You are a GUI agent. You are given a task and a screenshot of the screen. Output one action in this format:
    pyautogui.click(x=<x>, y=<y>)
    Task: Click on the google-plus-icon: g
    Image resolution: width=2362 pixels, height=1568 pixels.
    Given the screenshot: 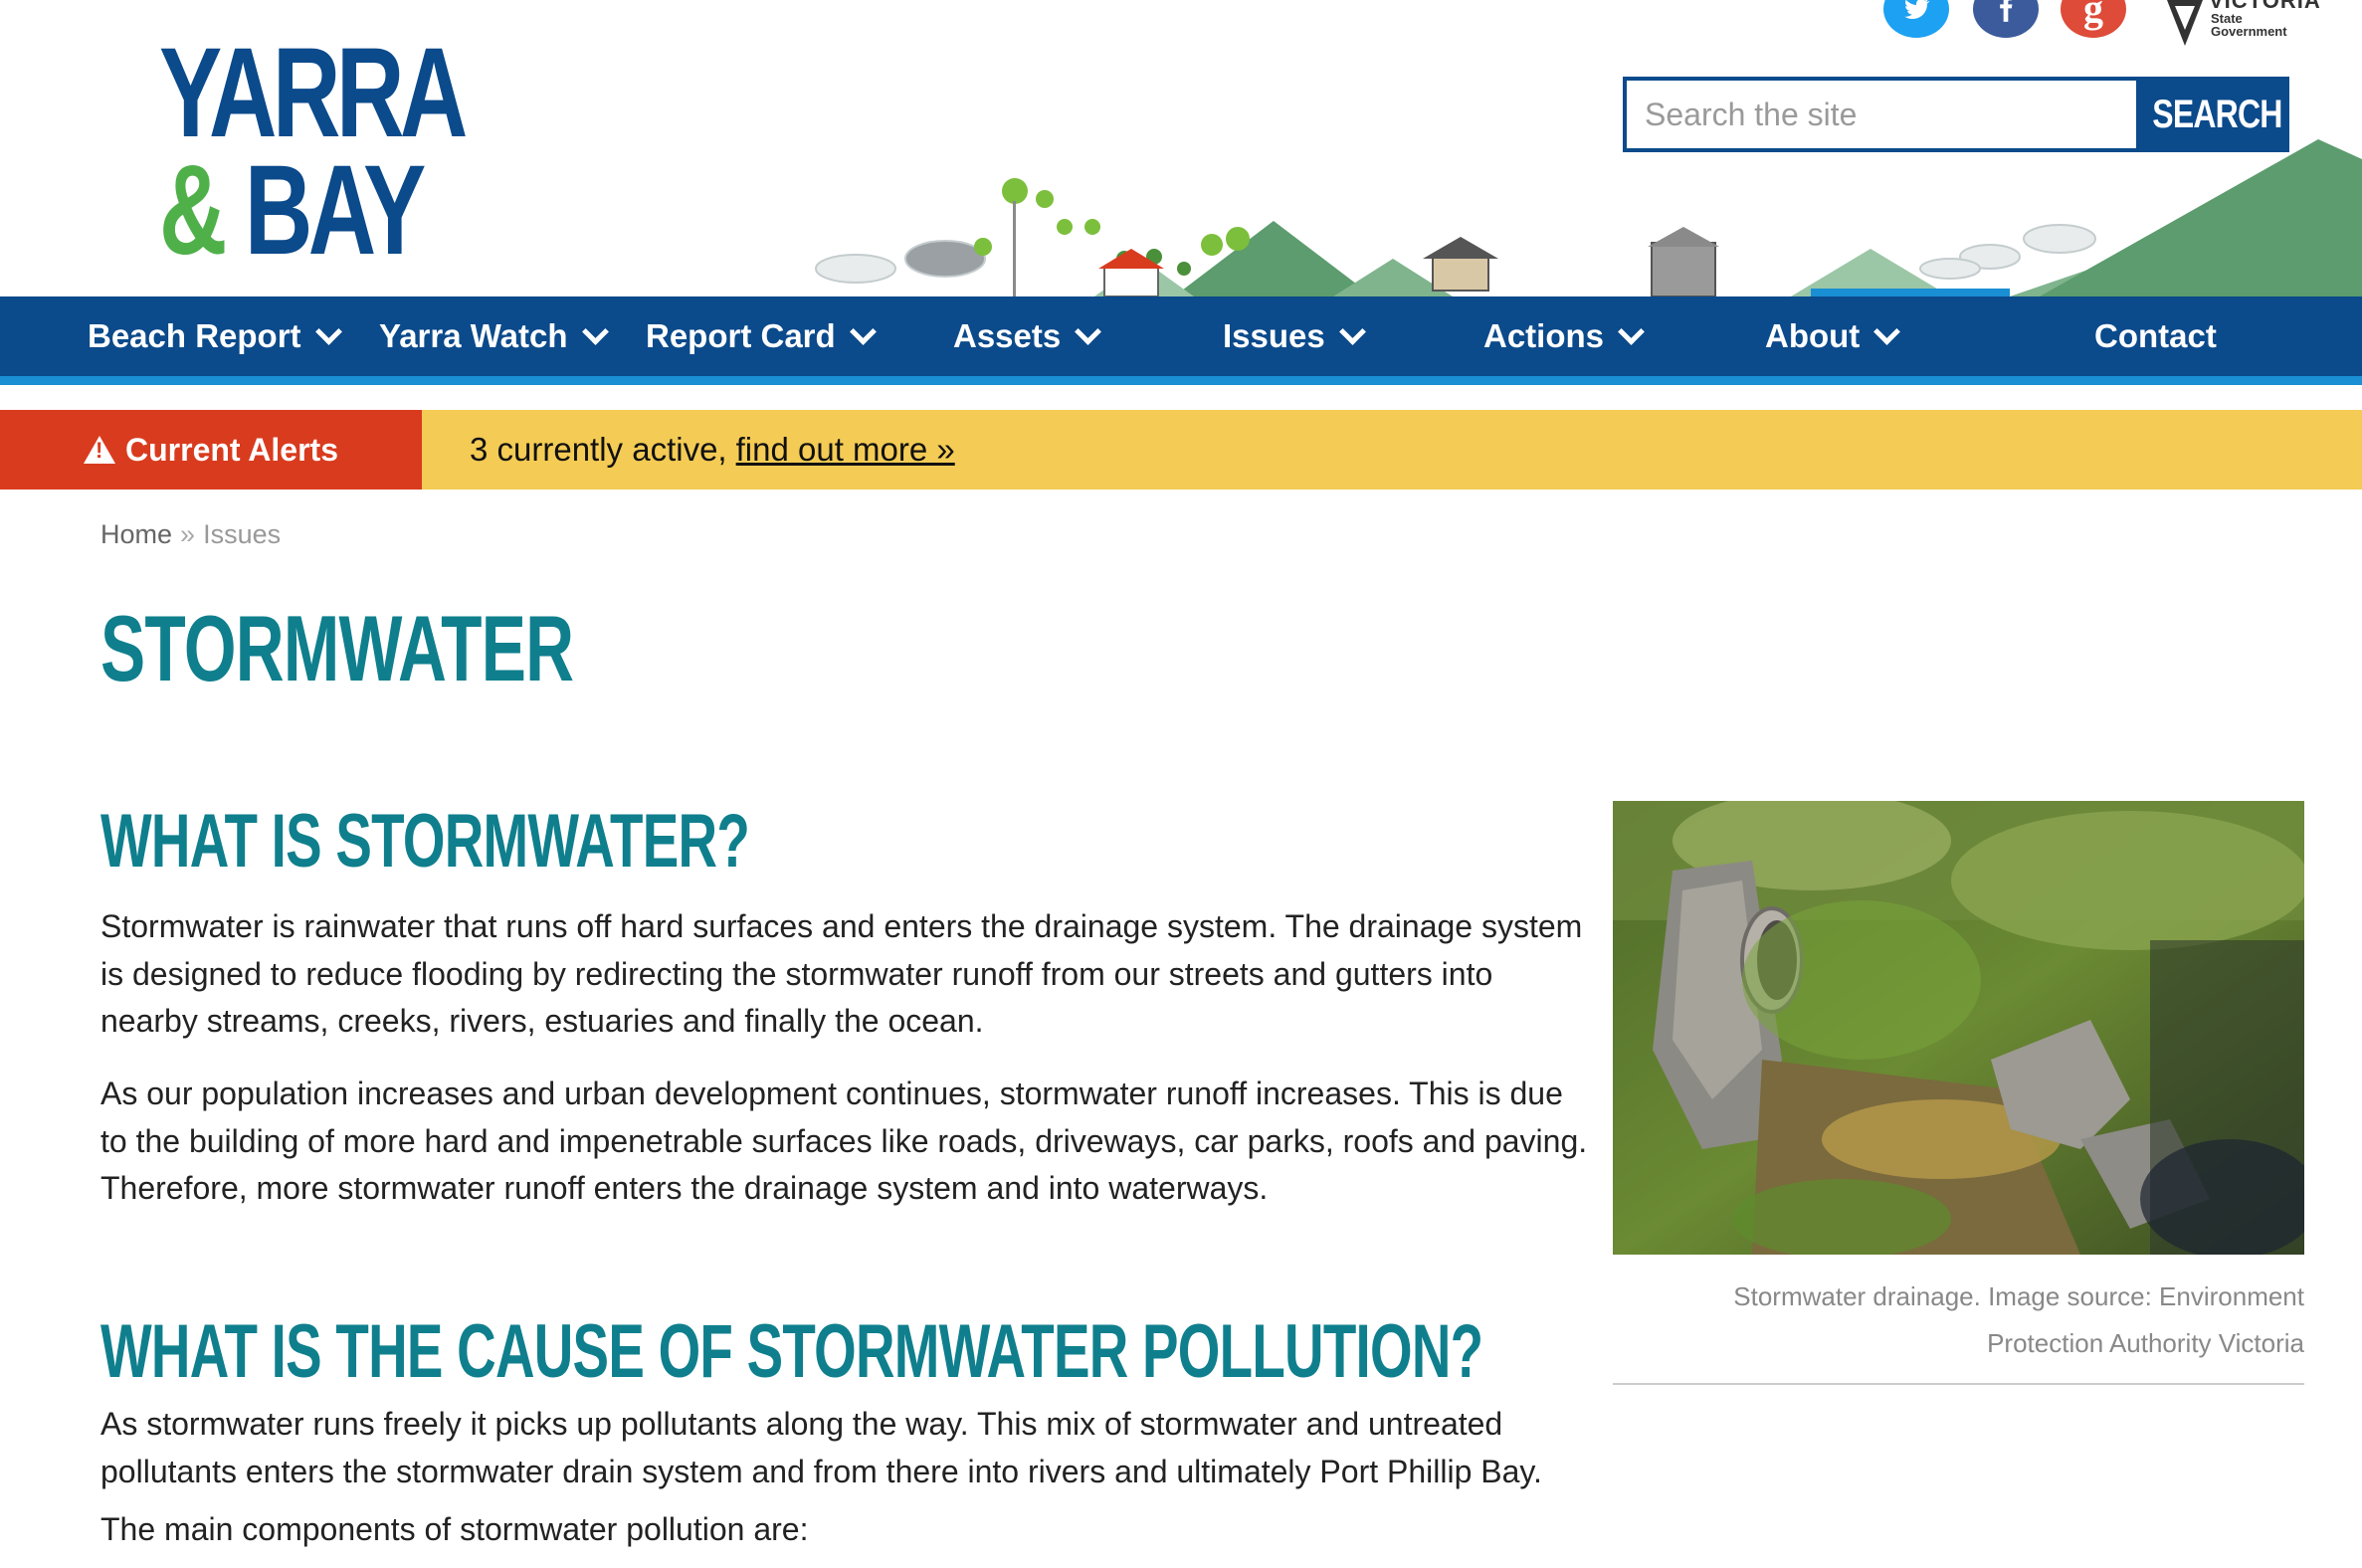 What is the action you would take?
    pyautogui.click(x=2093, y=19)
    